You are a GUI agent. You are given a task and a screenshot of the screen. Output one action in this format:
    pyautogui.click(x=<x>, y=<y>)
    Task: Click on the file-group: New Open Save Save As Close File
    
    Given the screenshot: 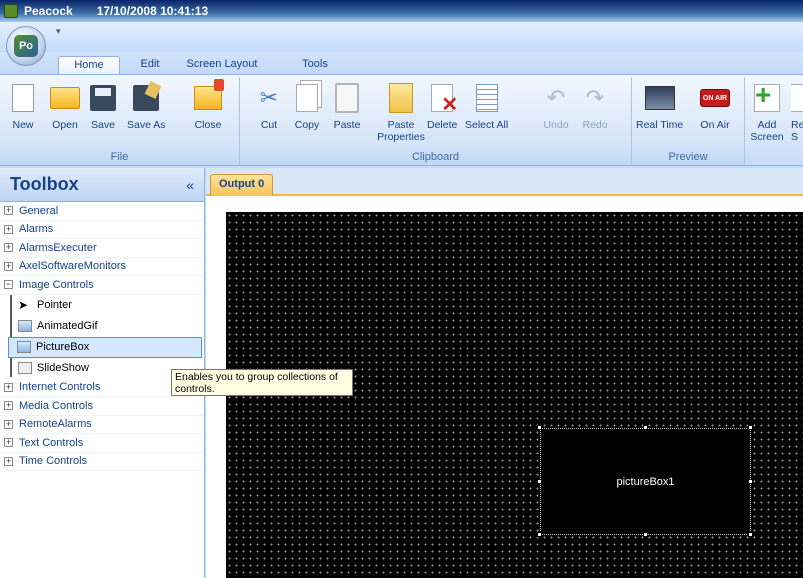 What is the action you would take?
    pyautogui.click(x=120, y=121)
    